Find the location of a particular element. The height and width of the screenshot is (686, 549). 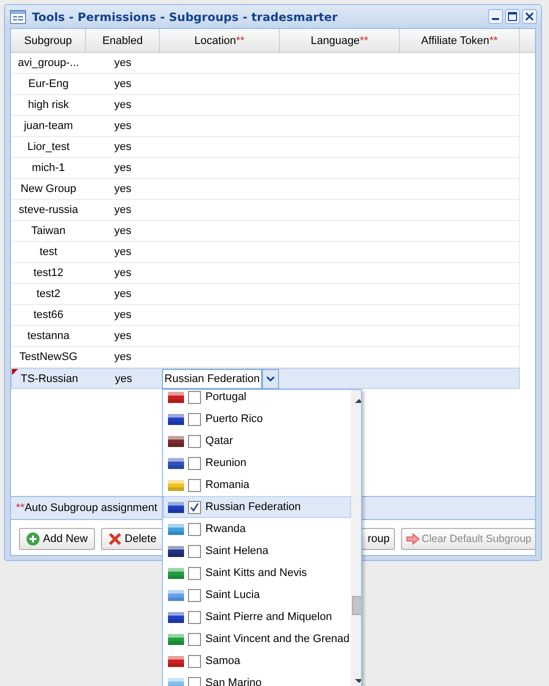

table-row: Lior_test yes is located at coordinates (265, 147).